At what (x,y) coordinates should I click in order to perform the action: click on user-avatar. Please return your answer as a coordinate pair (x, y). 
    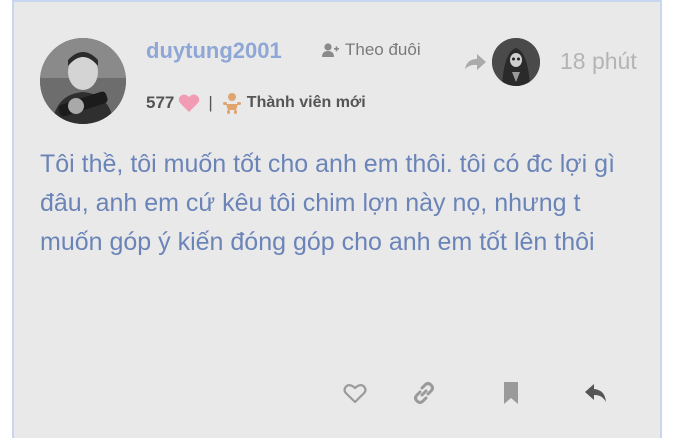
    Looking at the image, I should click on (83, 81).